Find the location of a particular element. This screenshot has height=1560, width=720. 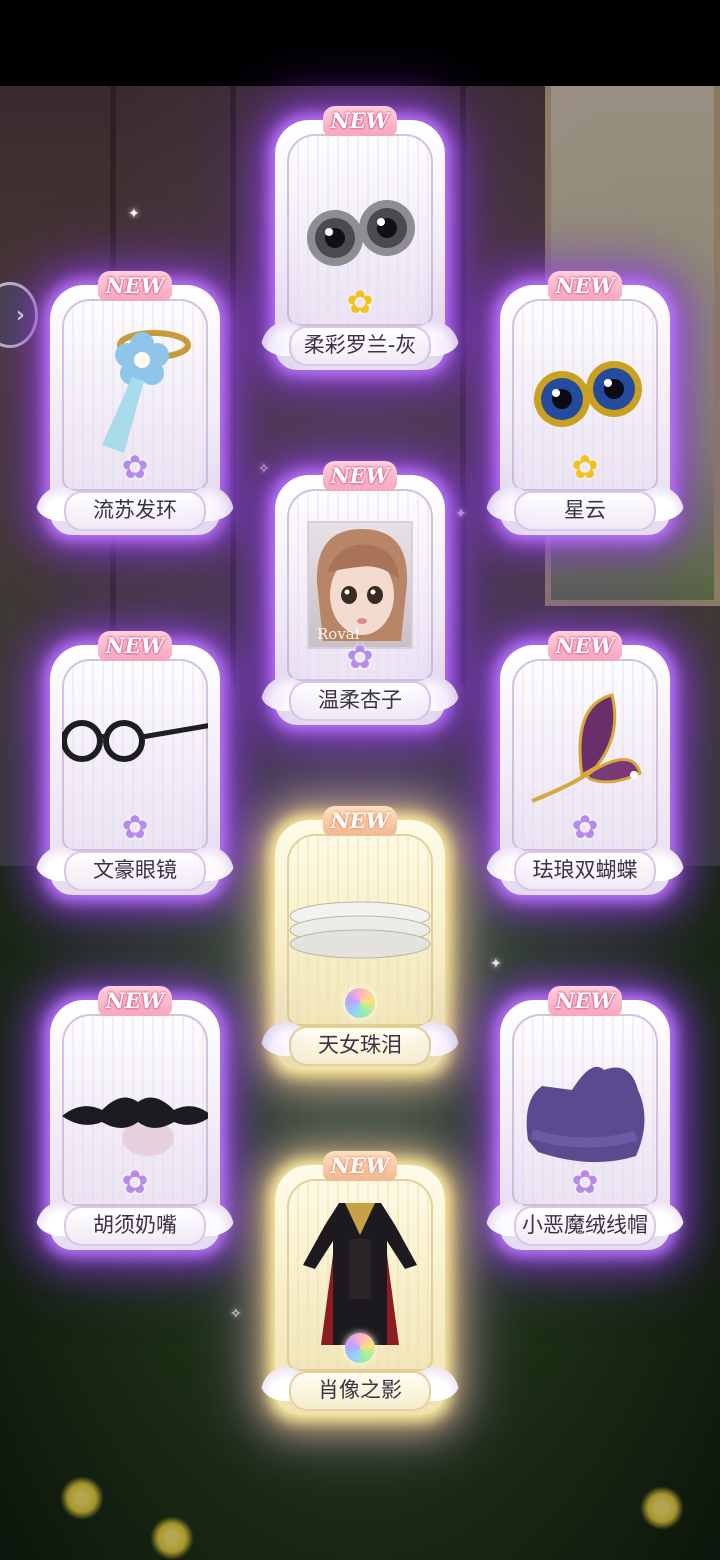

item-name: 胡须奶嘴 is located at coordinates (135, 1226).